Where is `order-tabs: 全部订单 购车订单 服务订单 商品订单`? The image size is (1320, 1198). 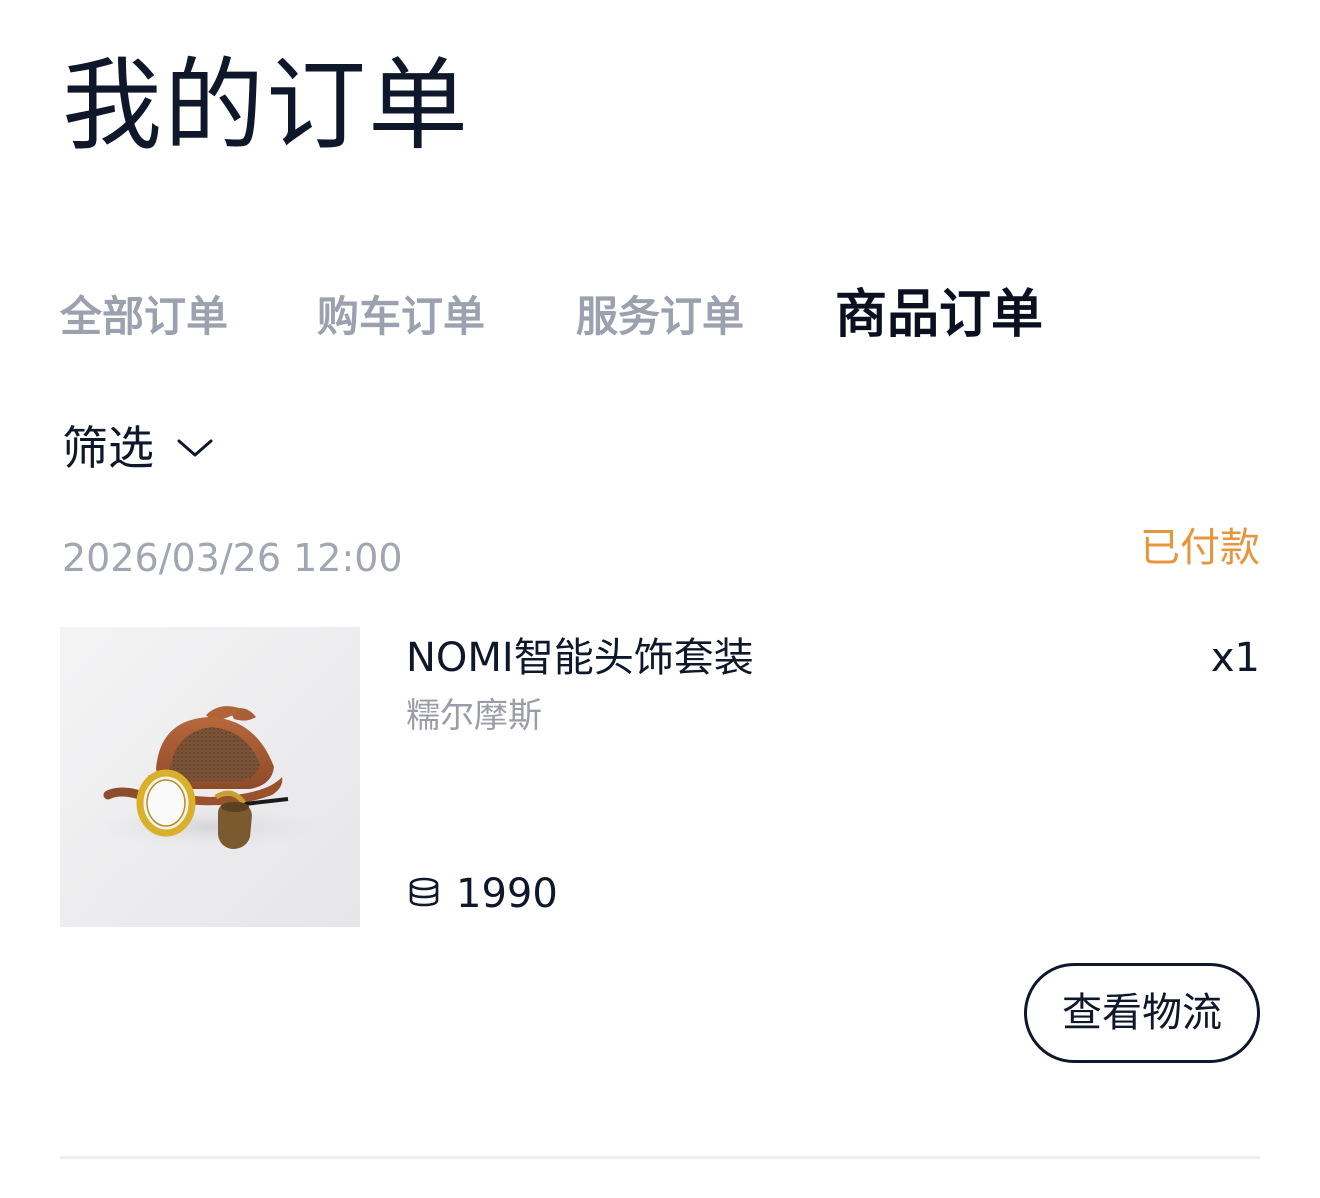 order-tabs: 全部订单 购车订单 服务订单 商品订单 is located at coordinates (610, 317).